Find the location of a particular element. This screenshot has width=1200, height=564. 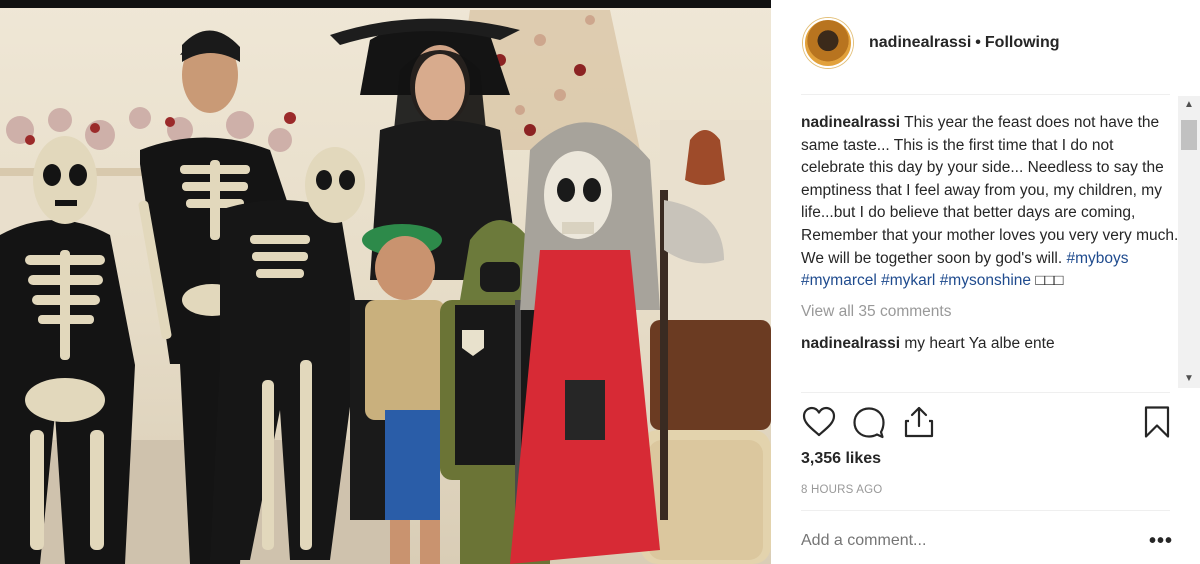

share-icon is located at coordinates (919, 422).